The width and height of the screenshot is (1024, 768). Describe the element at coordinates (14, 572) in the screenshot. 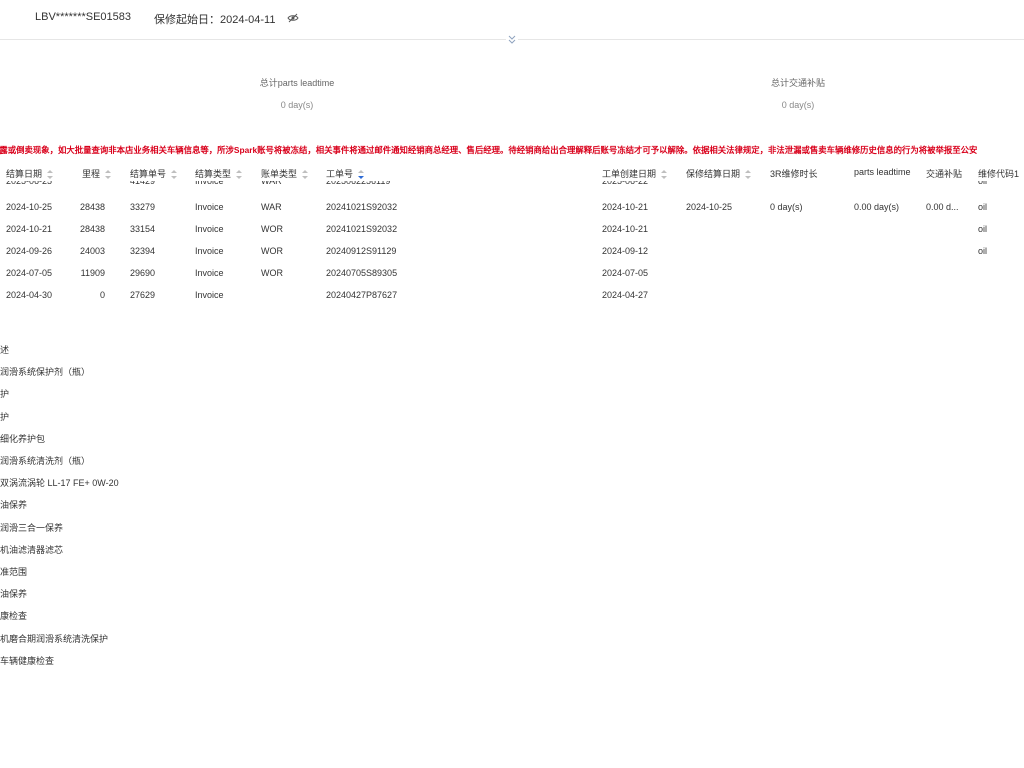

I see `list-item: 准范围` at that location.